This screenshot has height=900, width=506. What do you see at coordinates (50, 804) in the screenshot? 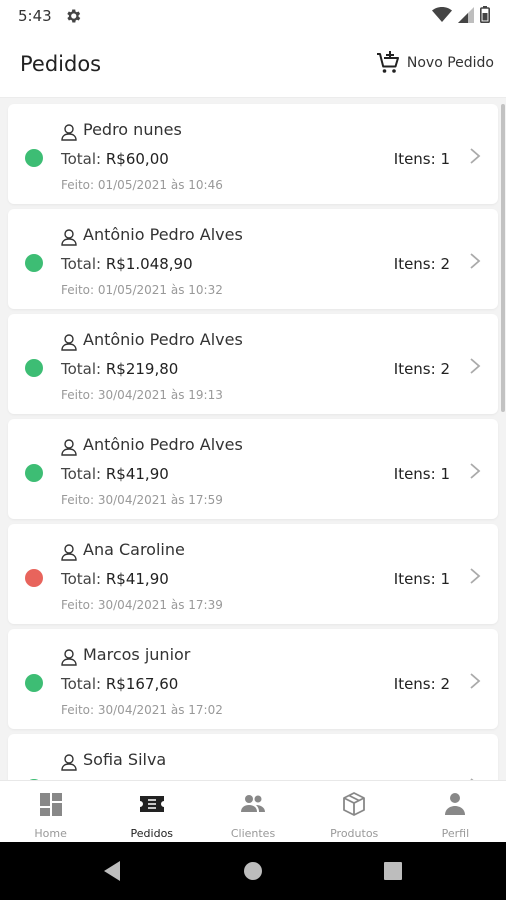
I see `dashboard-icon` at bounding box center [50, 804].